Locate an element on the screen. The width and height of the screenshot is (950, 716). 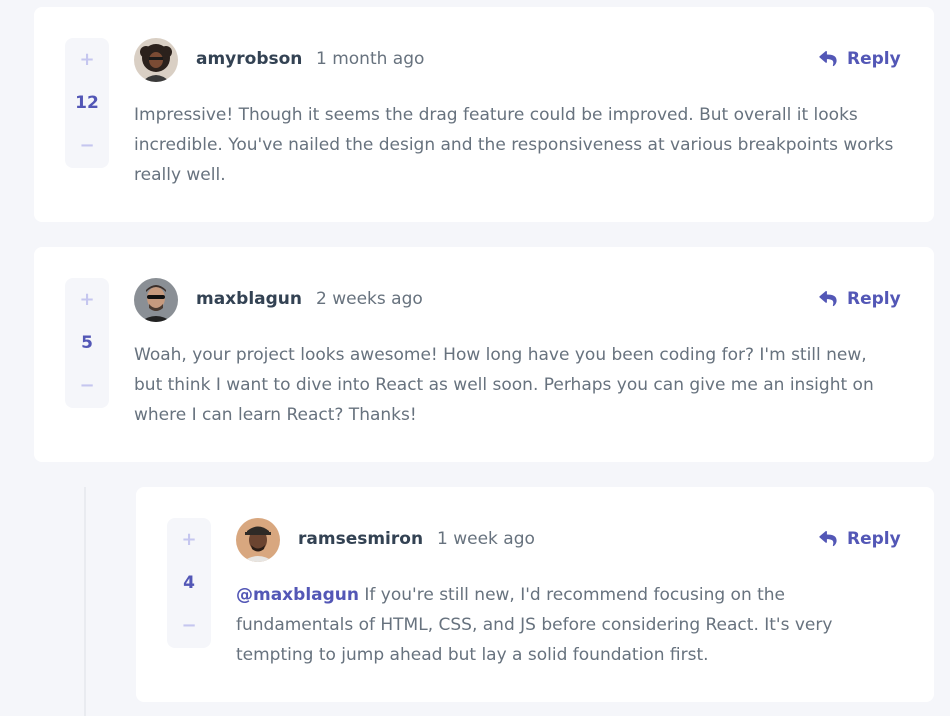
timestamp: 2 weeks ago is located at coordinates (369, 299).